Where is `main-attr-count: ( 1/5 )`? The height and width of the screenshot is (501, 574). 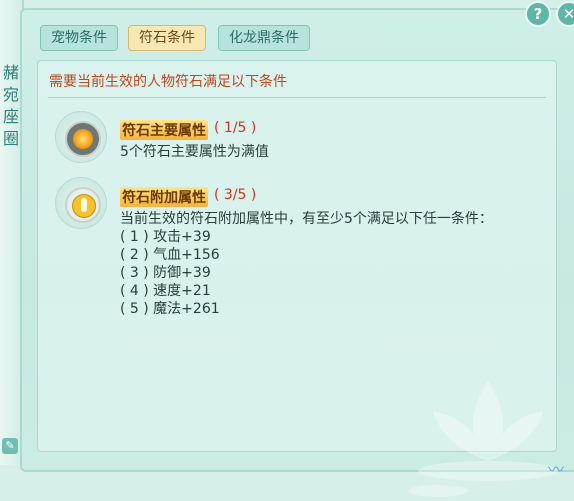
main-attr-count: ( 1/5 ) is located at coordinates (235, 128).